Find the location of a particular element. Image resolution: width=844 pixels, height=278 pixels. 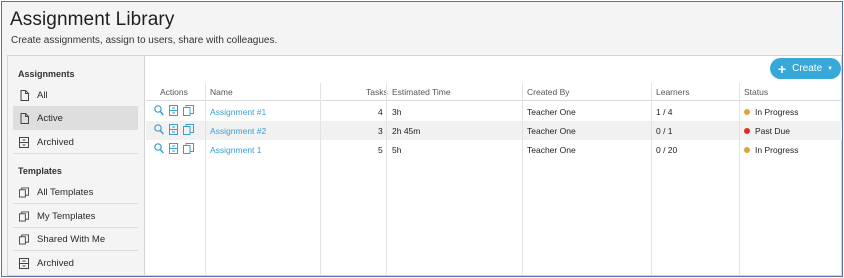

sidebar-item-all: All is located at coordinates (75, 95).